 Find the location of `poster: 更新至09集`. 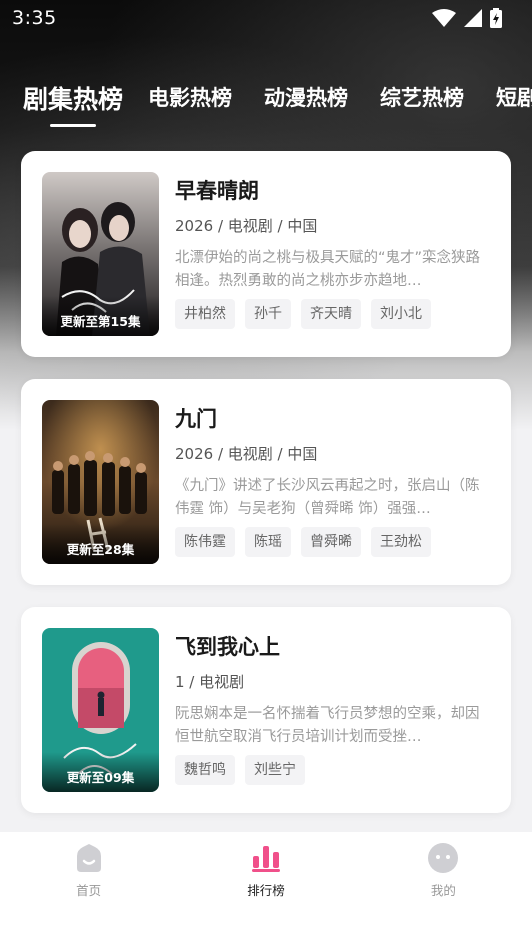

poster: 更新至09集 is located at coordinates (100, 710).